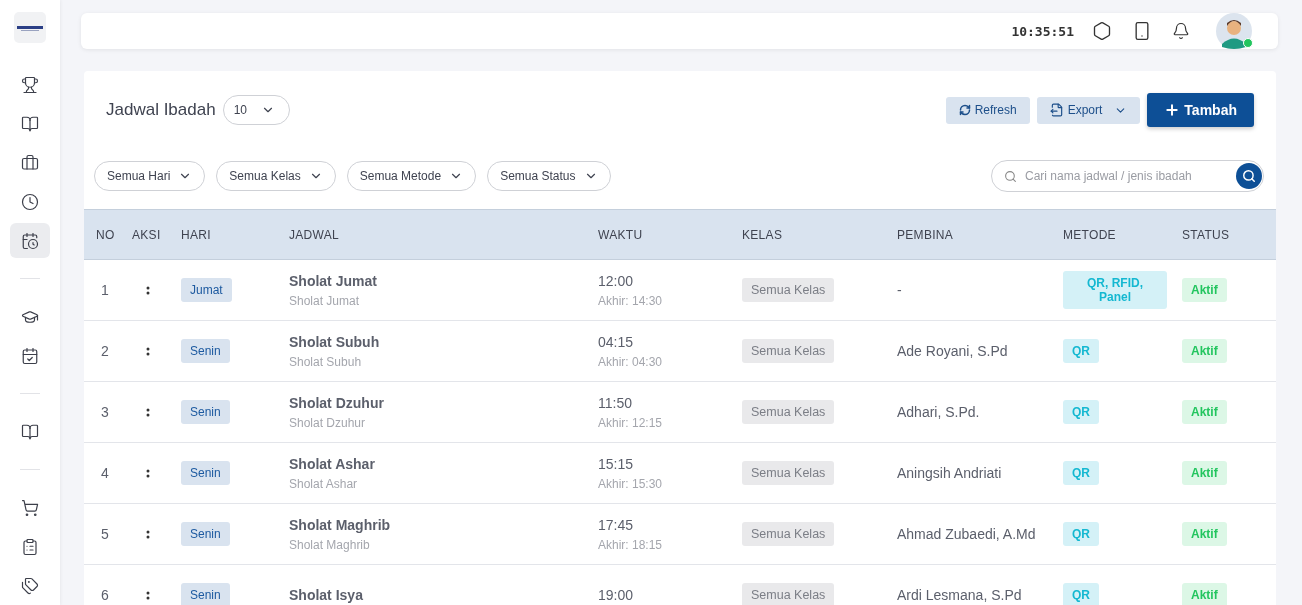 This screenshot has width=1302, height=605. What do you see at coordinates (150, 176) in the screenshot?
I see `filter-dropdown: Semua Hari` at bounding box center [150, 176].